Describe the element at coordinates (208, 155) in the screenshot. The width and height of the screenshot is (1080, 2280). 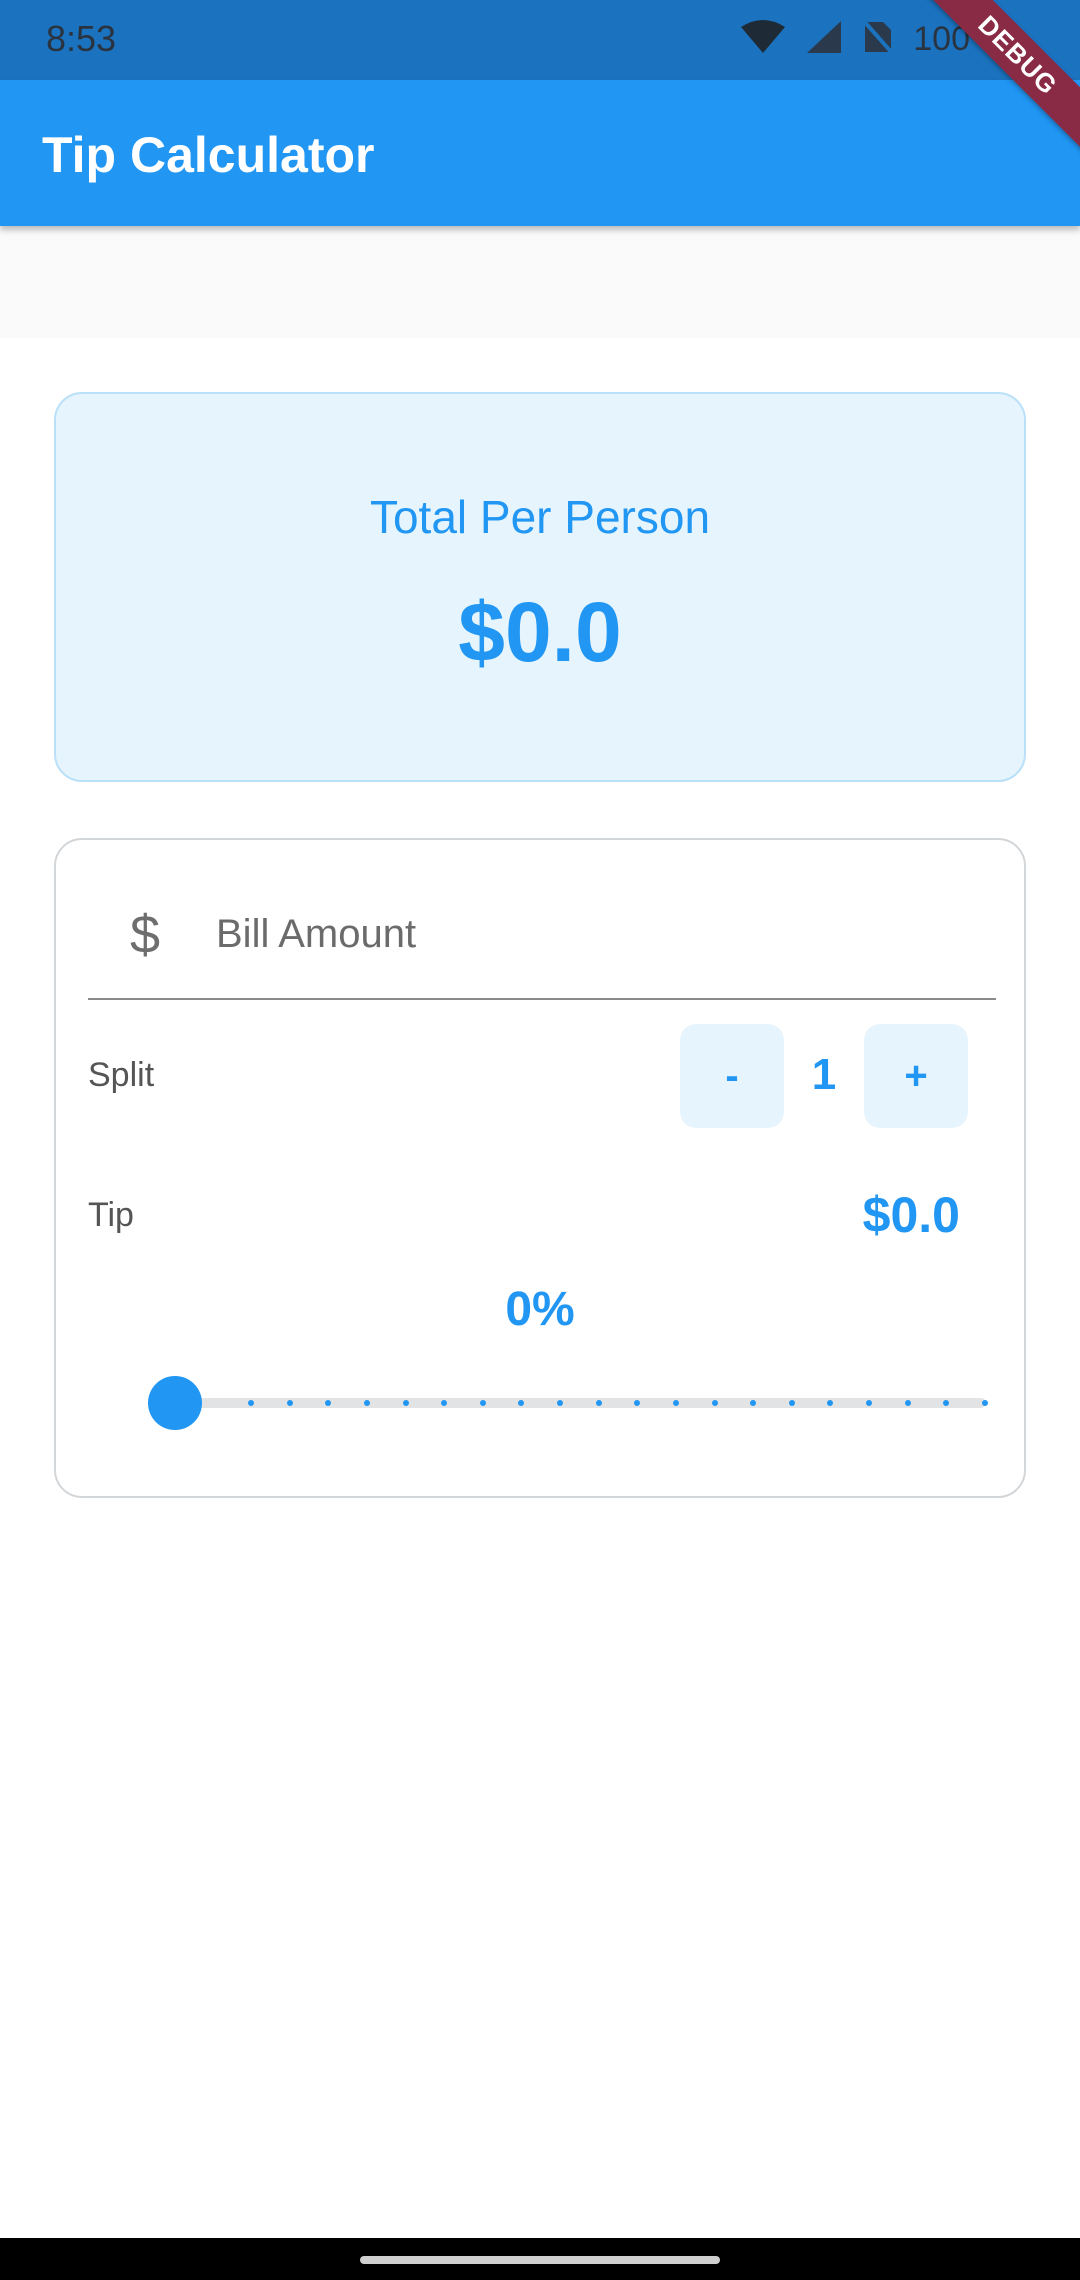
I see `app-title: Tip Calculator` at that location.